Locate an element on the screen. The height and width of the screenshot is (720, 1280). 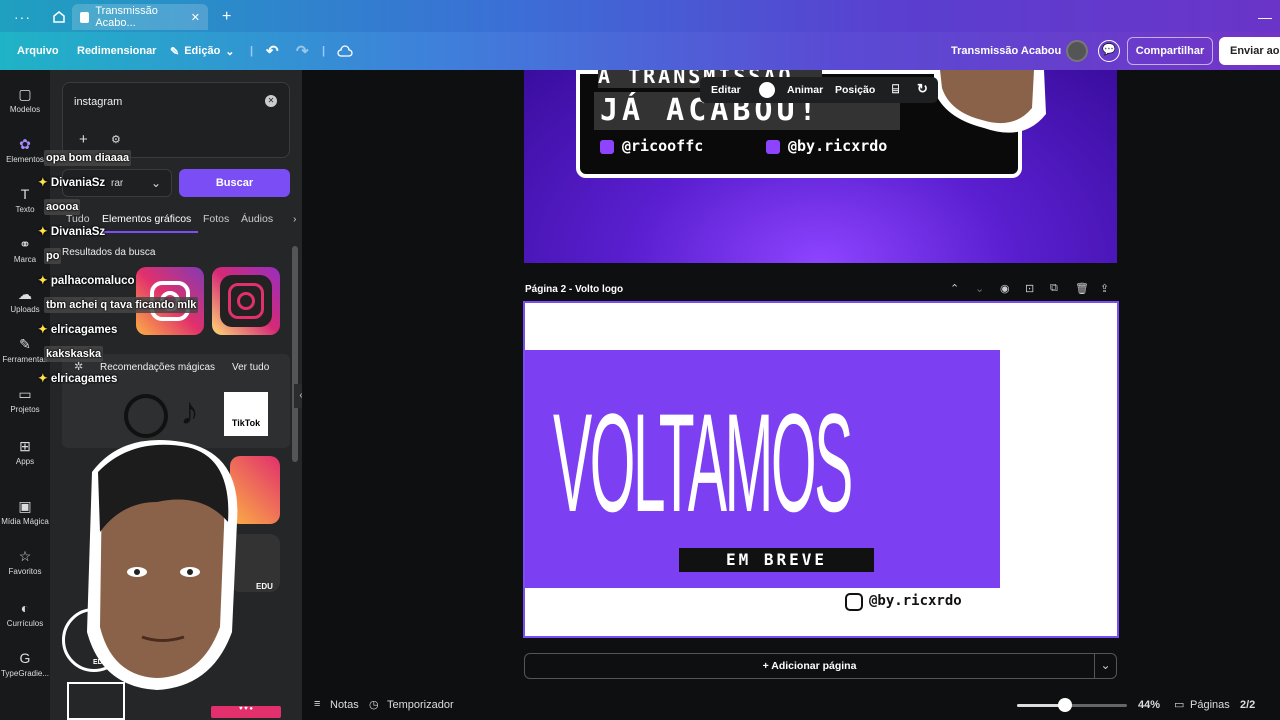
add-page-icon: ⇪ is located at coordinates (1104, 288).